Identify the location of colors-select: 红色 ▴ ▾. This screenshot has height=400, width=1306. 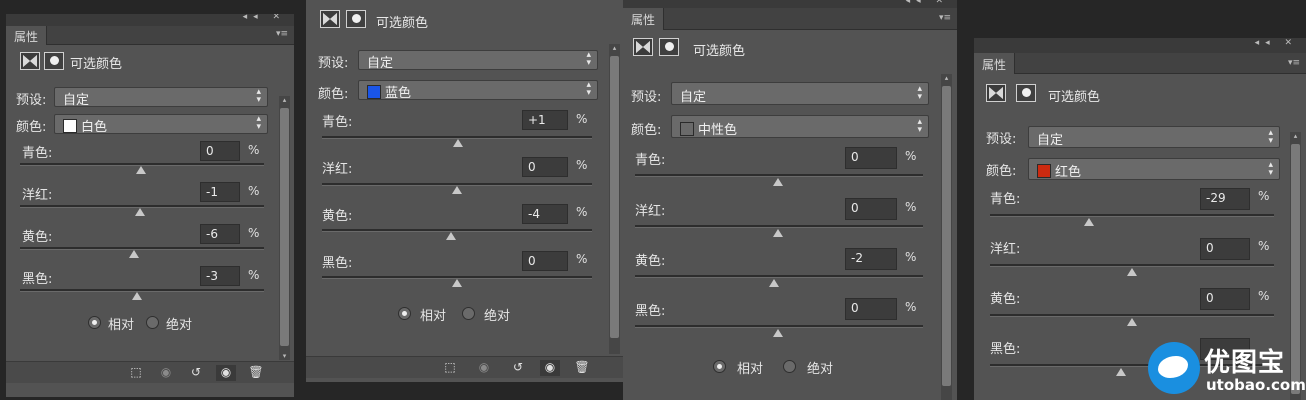
(1154, 169).